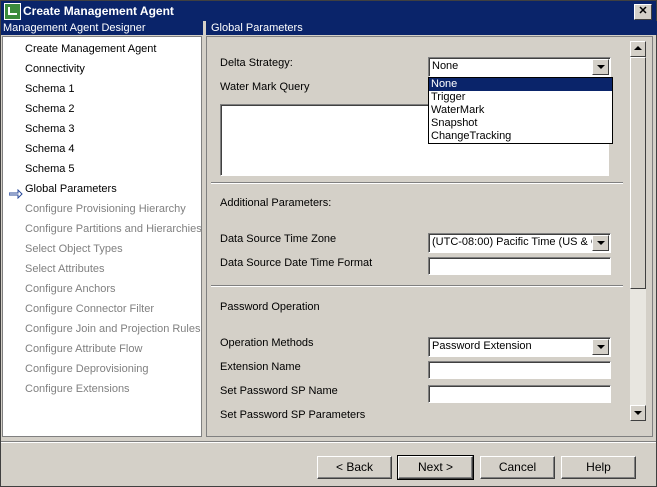 The width and height of the screenshot is (657, 487). Describe the element at coordinates (328, 11) in the screenshot. I see `title-bar: Create Management Agent ✕` at that location.